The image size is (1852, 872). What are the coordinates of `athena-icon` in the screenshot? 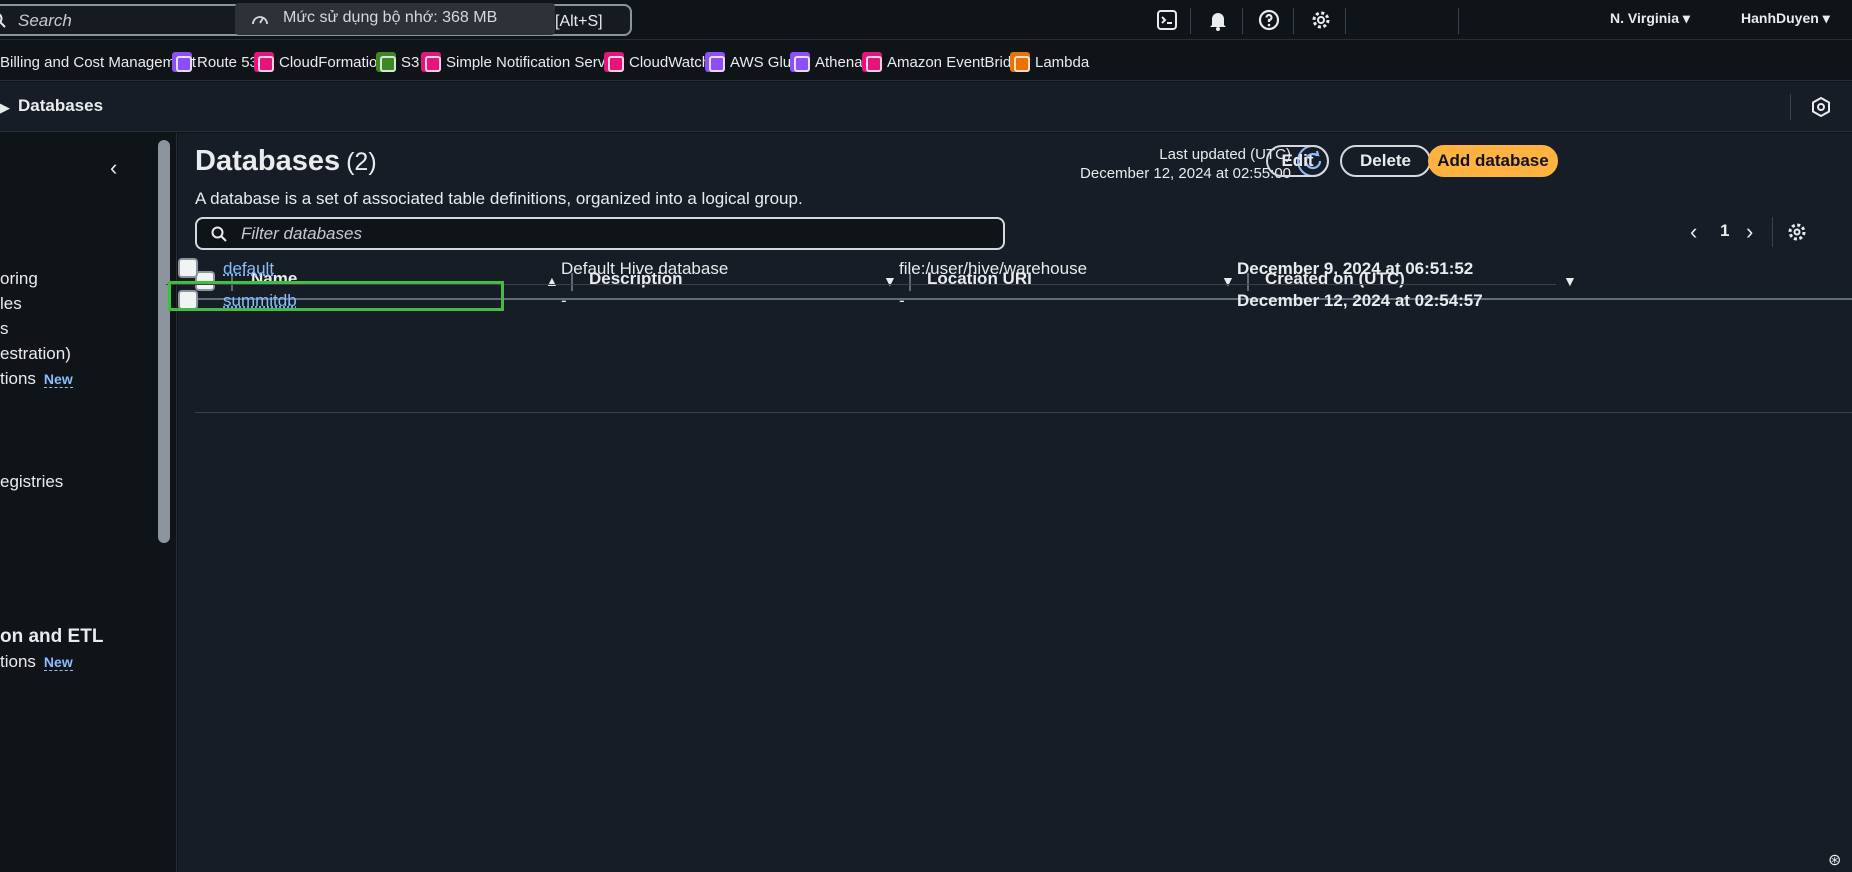 It's located at (800, 62).